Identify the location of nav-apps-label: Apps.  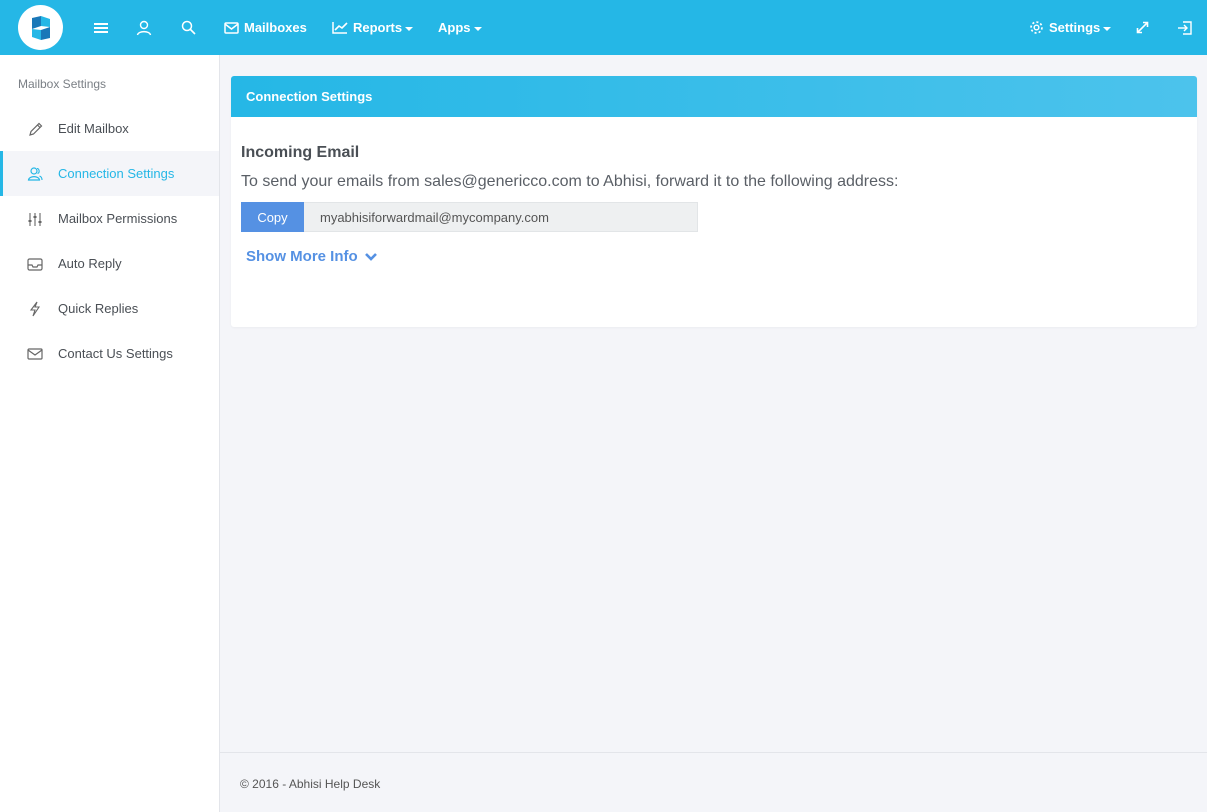
(454, 27).